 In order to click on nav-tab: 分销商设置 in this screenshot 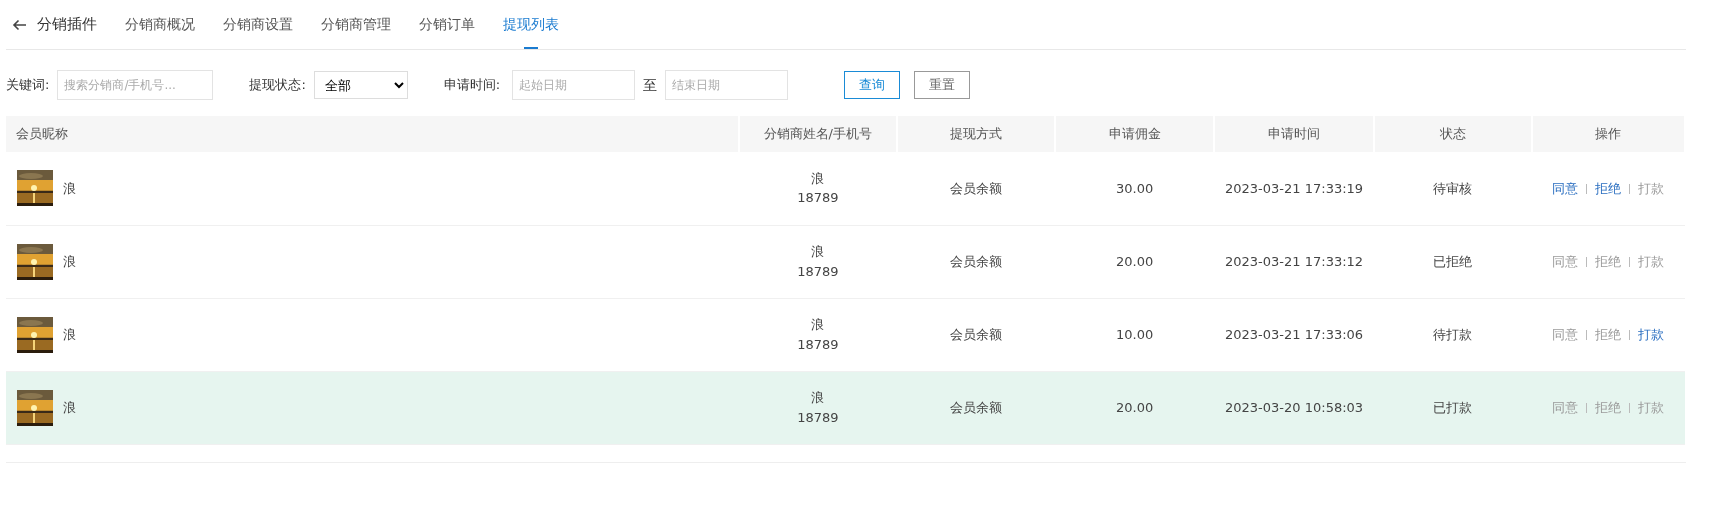, I will do `click(258, 24)`.